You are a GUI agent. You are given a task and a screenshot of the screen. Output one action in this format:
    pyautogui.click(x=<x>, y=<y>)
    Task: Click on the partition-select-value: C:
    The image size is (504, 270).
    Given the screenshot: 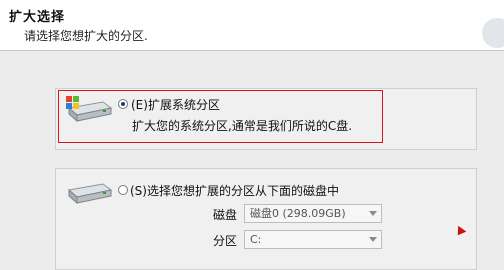 What is the action you would take?
    pyautogui.click(x=256, y=239)
    